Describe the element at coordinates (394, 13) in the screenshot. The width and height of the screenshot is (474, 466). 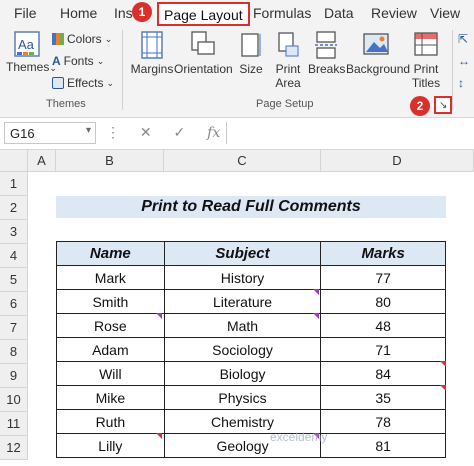
I see `tab-review: Review` at that location.